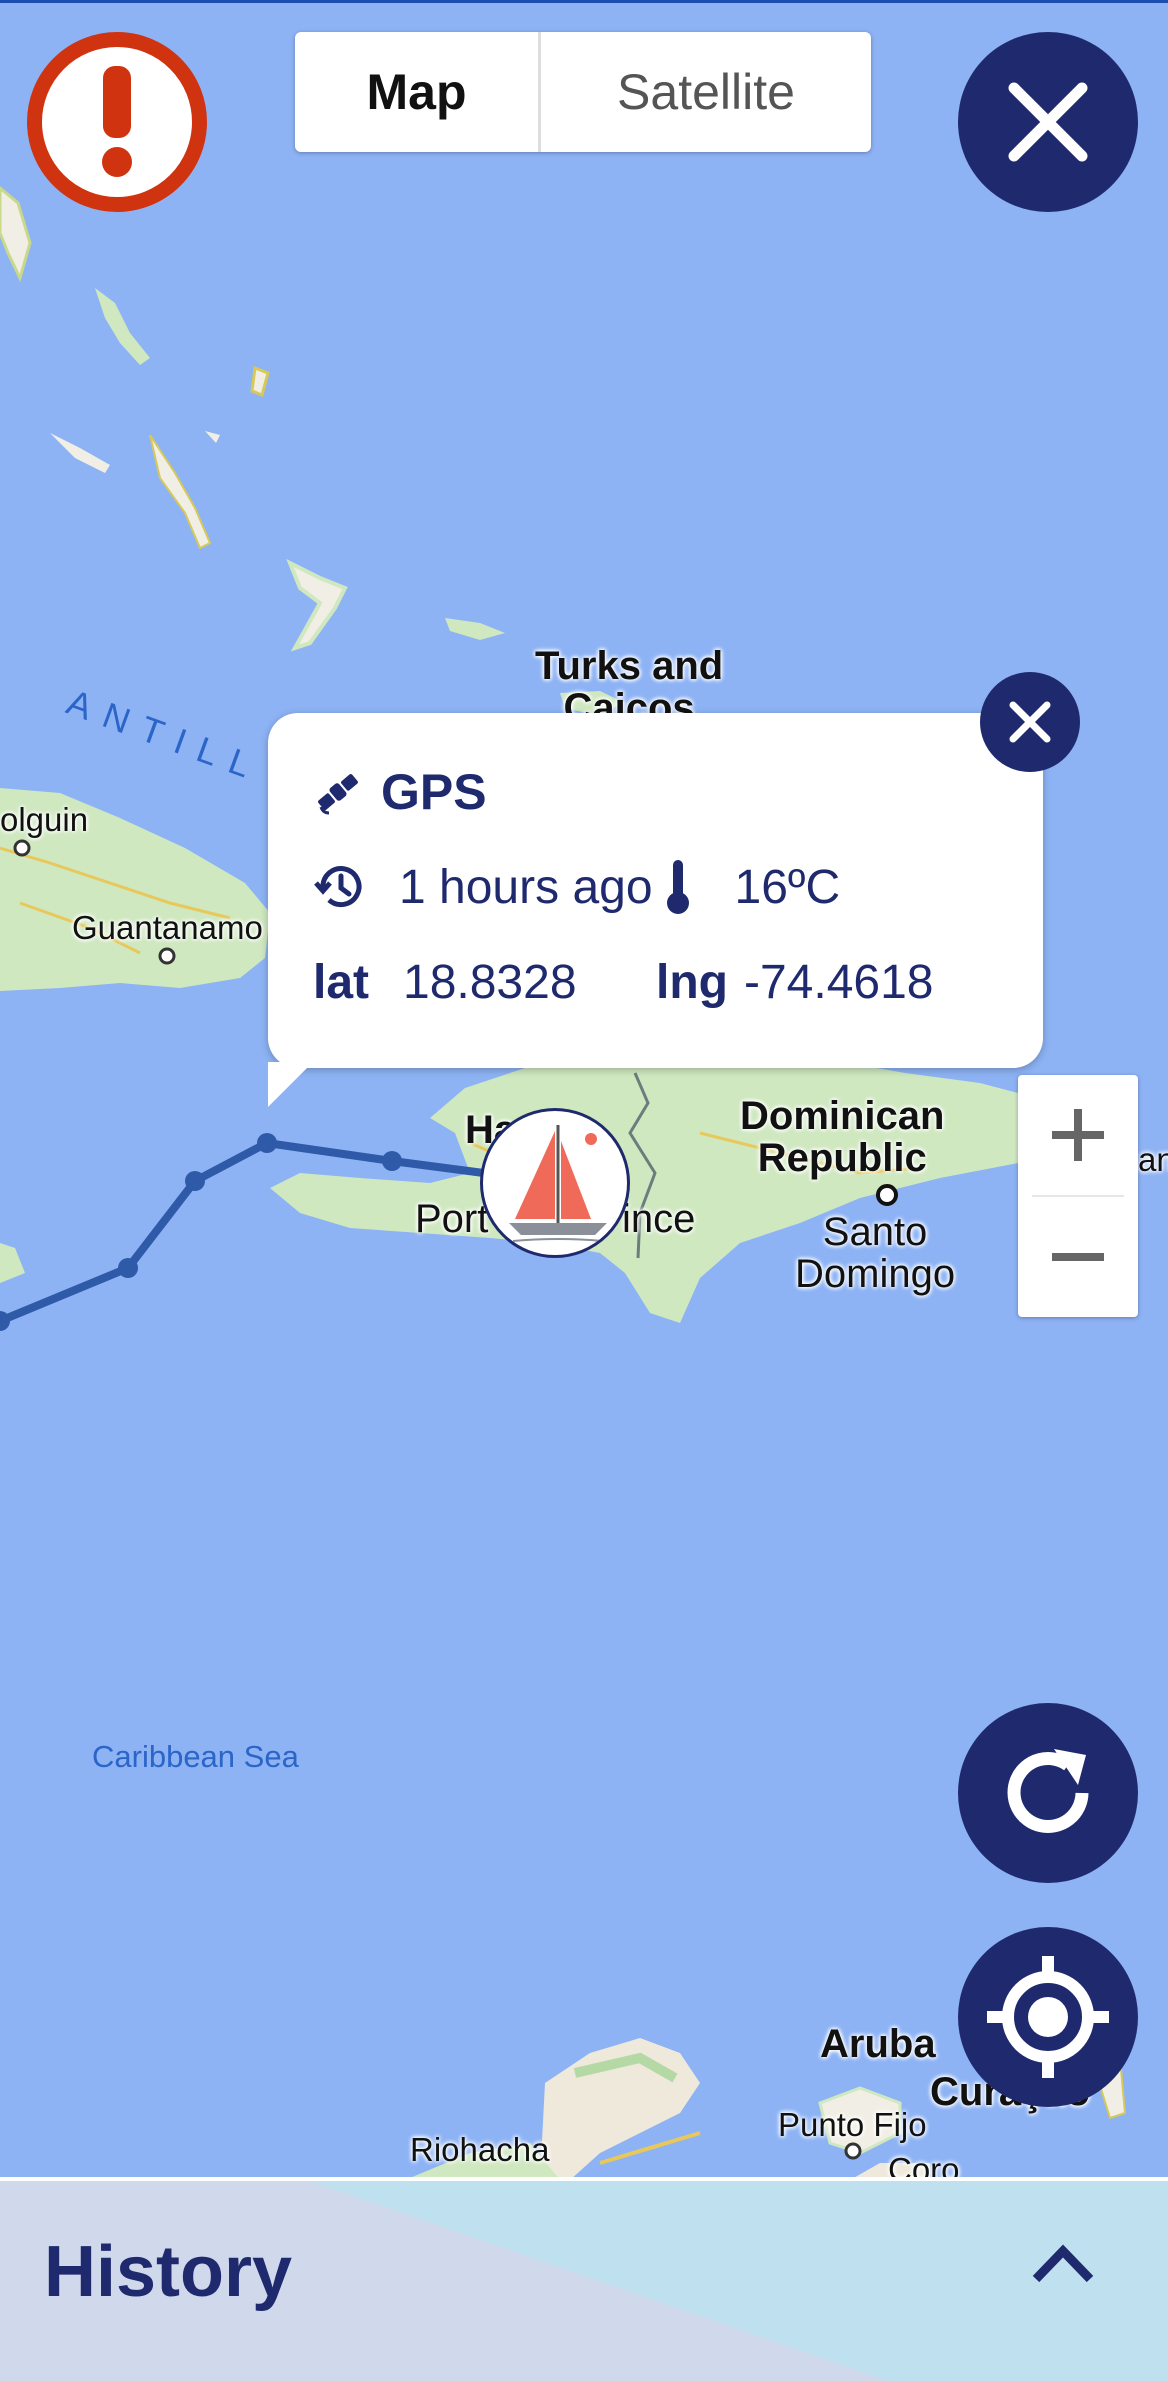  I want to click on crosshair-icon, so click(1048, 2017).